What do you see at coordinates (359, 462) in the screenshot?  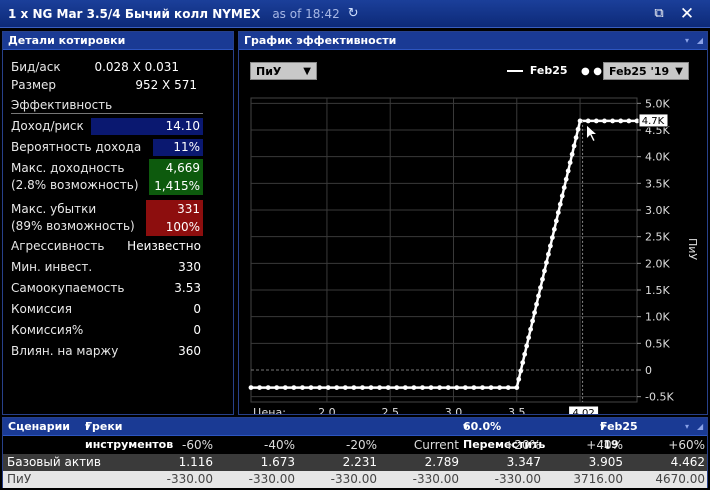 I see `table-cell: 2.231` at bounding box center [359, 462].